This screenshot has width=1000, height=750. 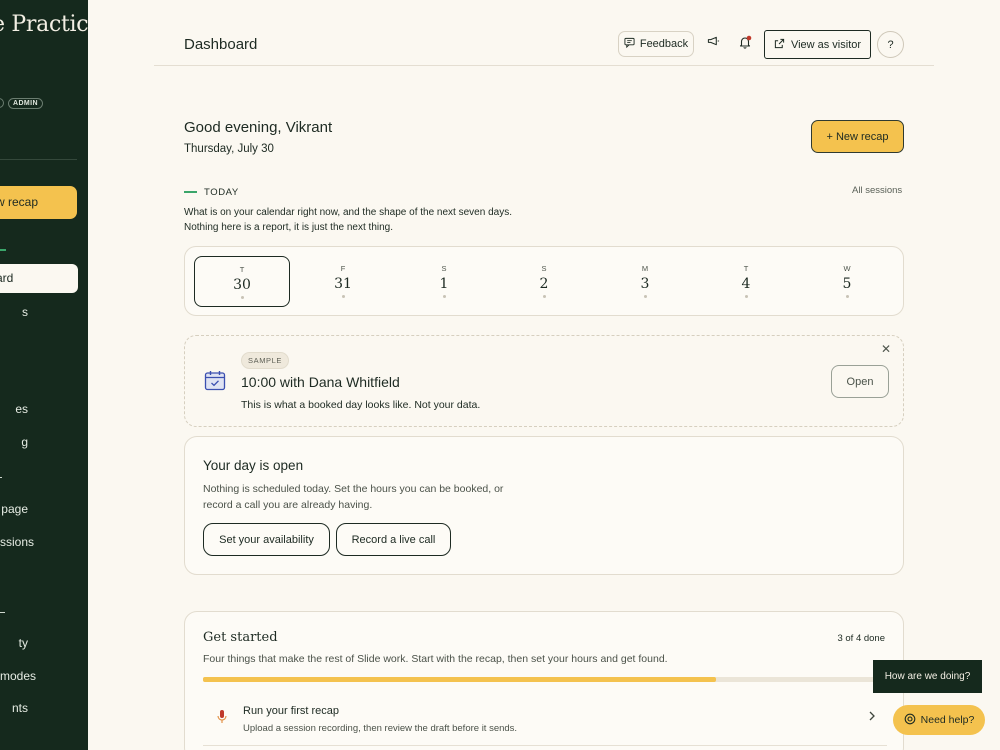 I want to click on current-date: Thursday, July 30, so click(x=229, y=149).